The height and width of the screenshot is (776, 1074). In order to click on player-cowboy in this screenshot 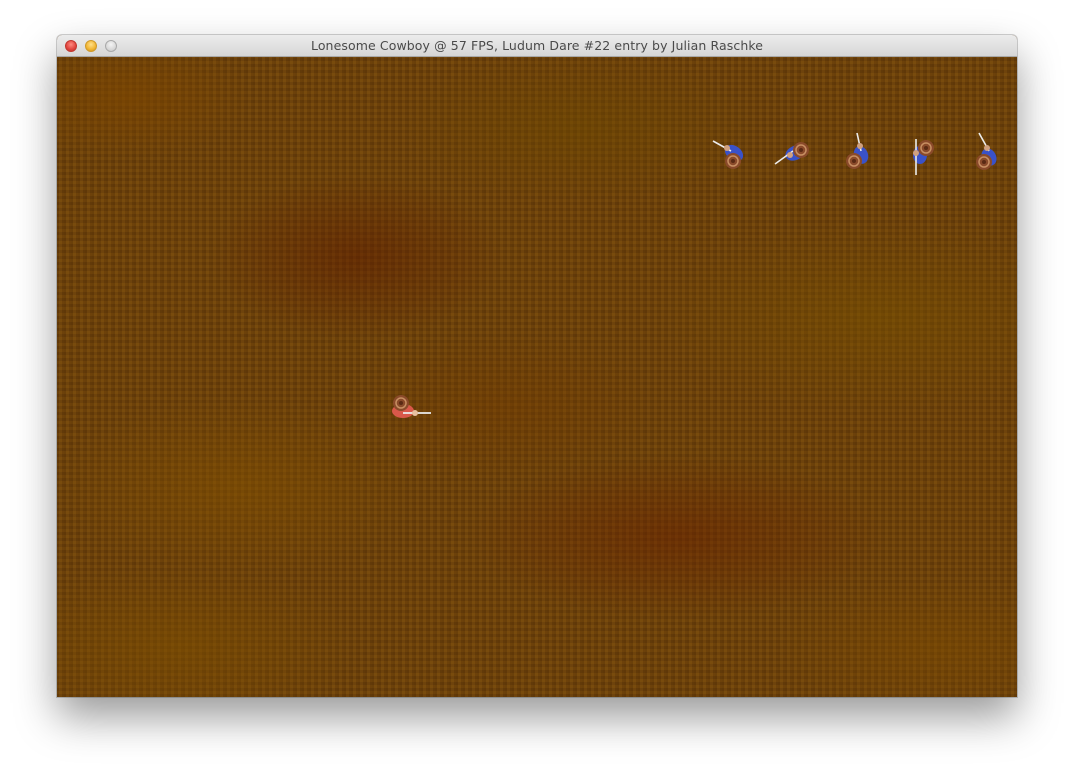, I will do `click(408, 412)`.